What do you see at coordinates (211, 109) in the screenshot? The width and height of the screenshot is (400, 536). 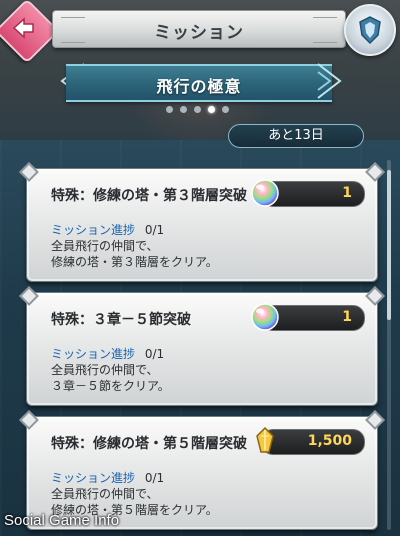 I see `page-dot-active` at bounding box center [211, 109].